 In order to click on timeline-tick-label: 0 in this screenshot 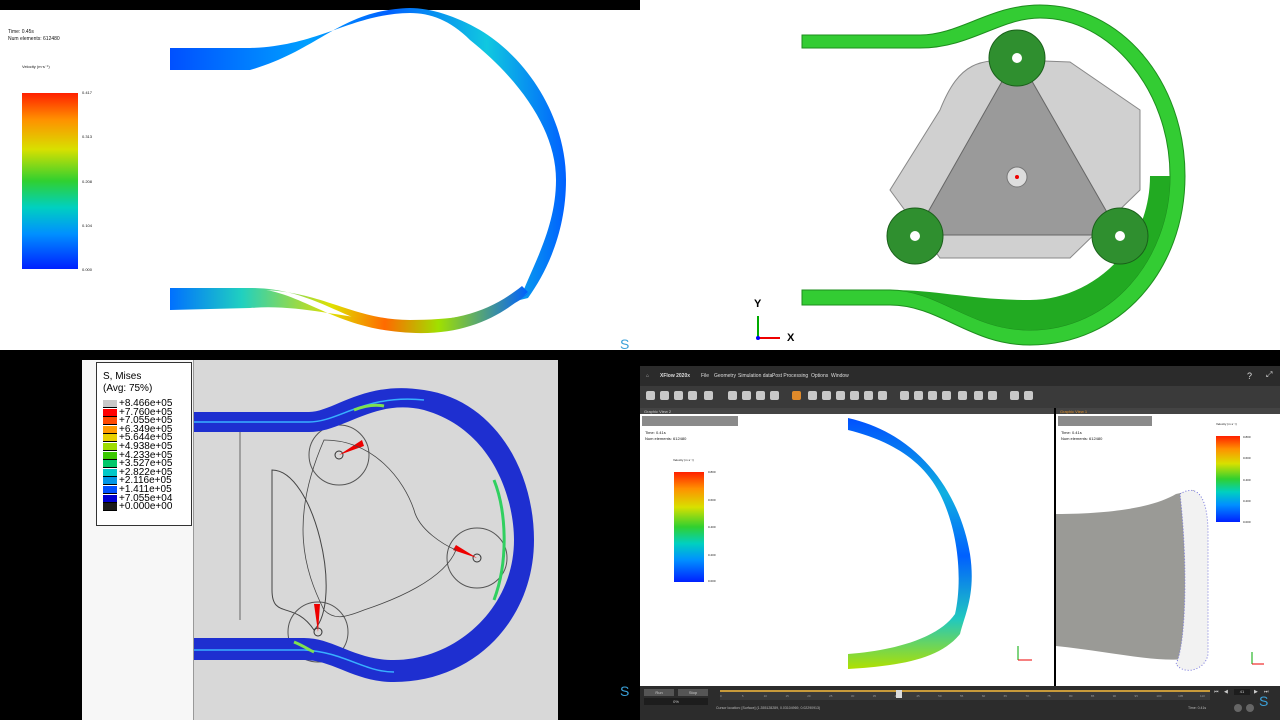, I will do `click(721, 696)`.